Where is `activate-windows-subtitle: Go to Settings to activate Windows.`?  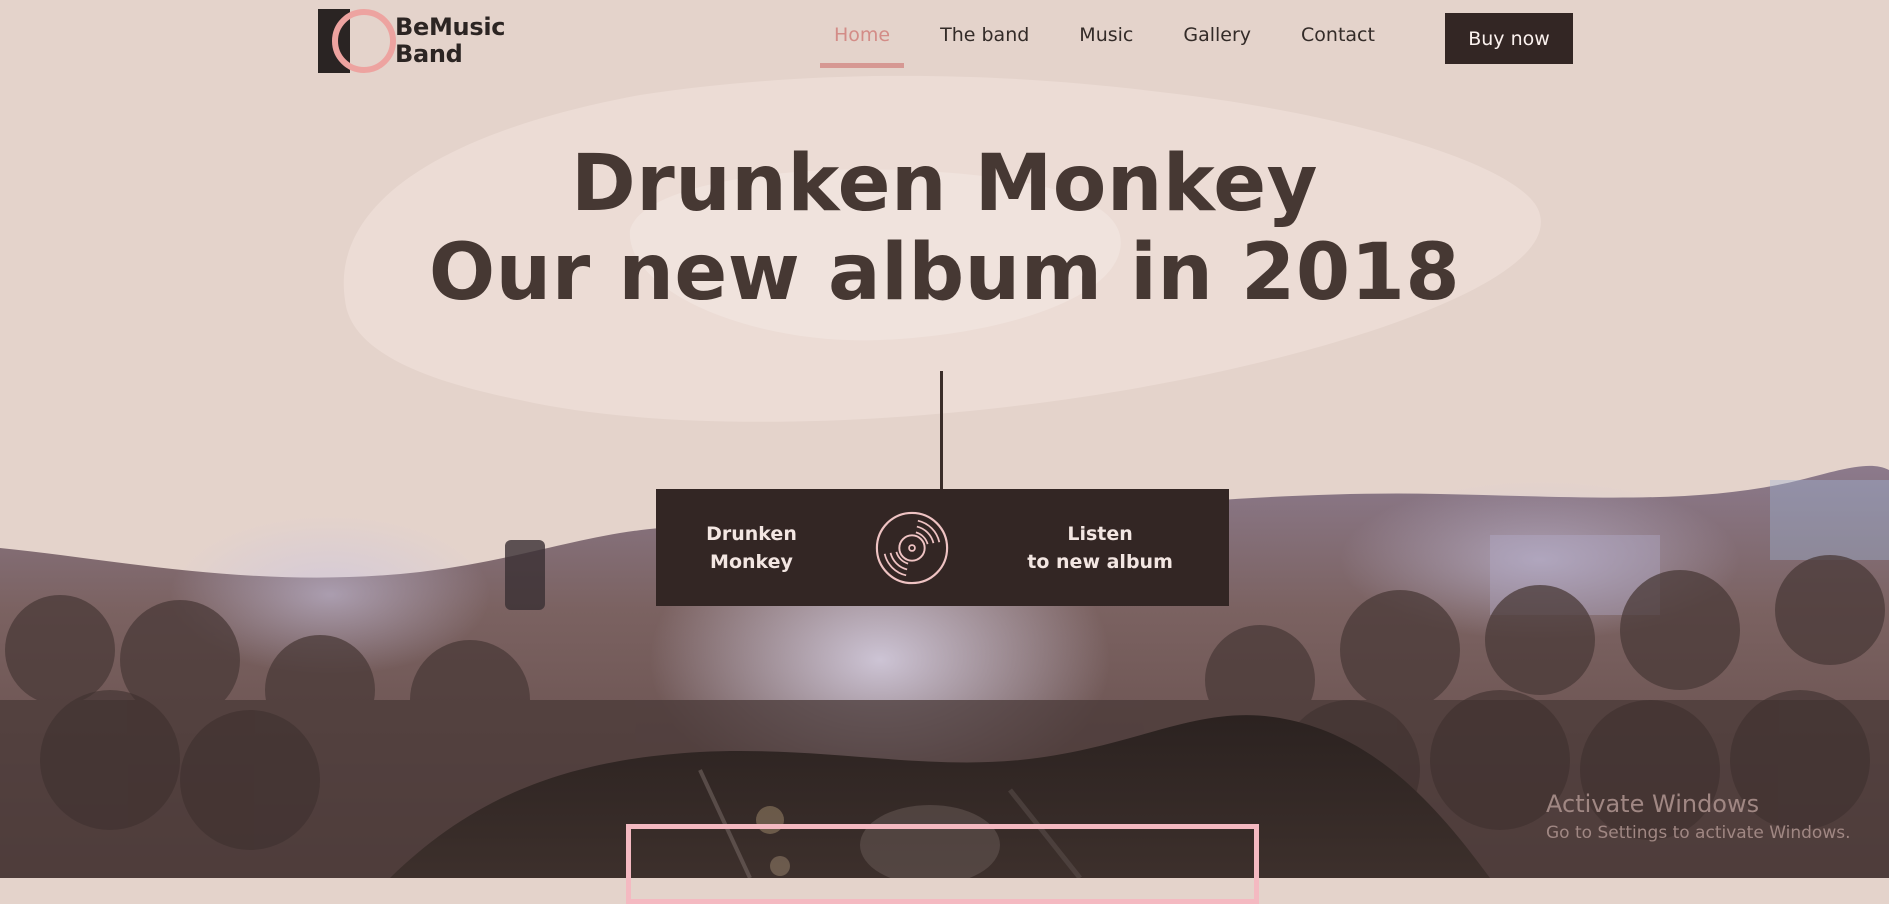
activate-windows-subtitle: Go to Settings to activate Windows. is located at coordinates (1698, 833).